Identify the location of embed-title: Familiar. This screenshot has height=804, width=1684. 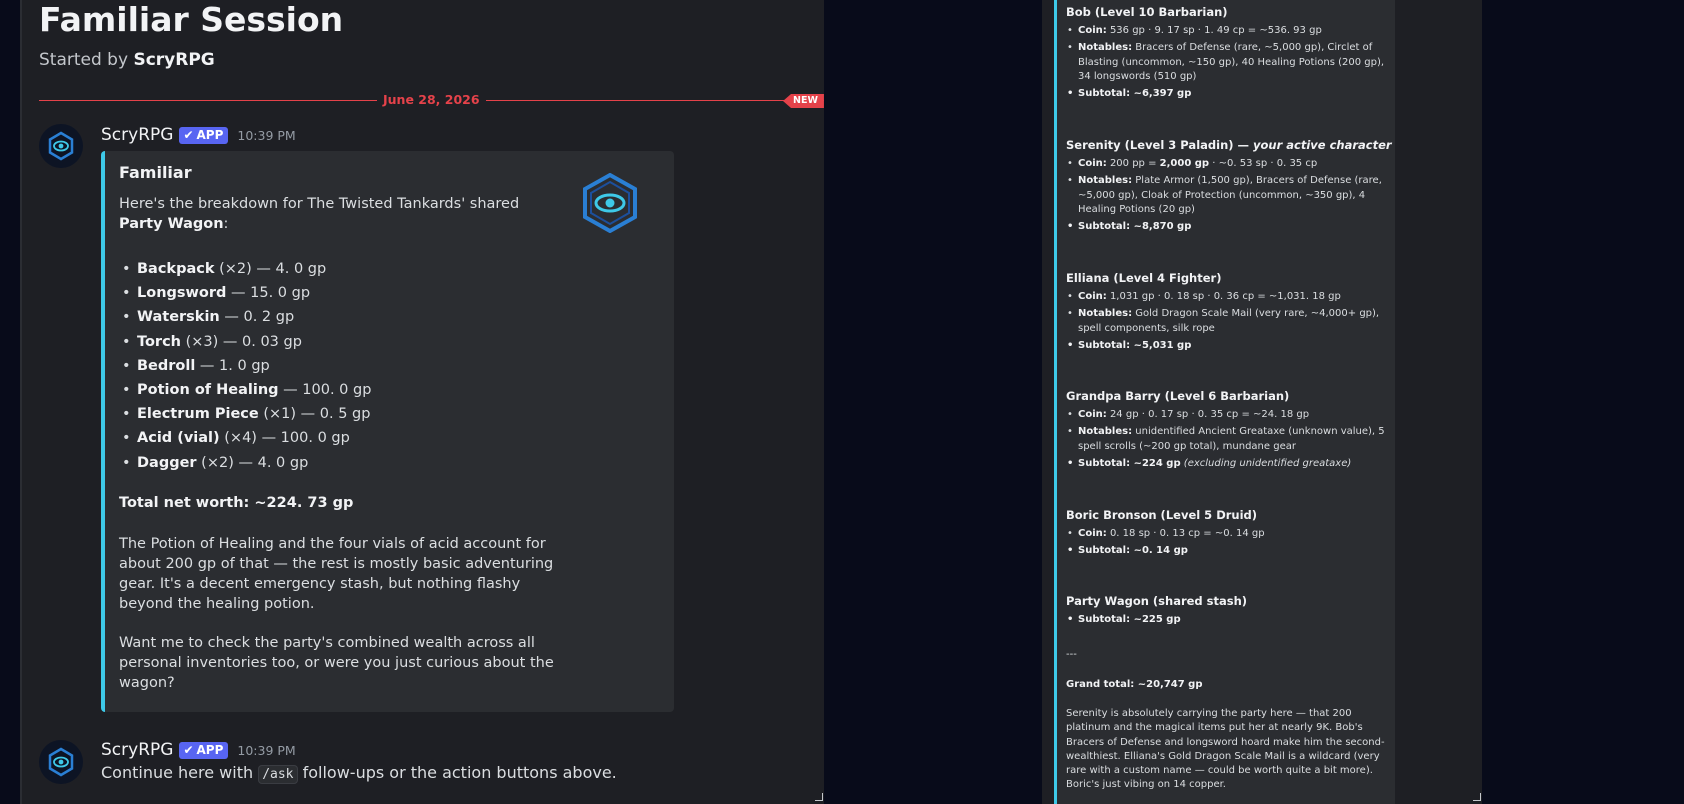
(155, 172).